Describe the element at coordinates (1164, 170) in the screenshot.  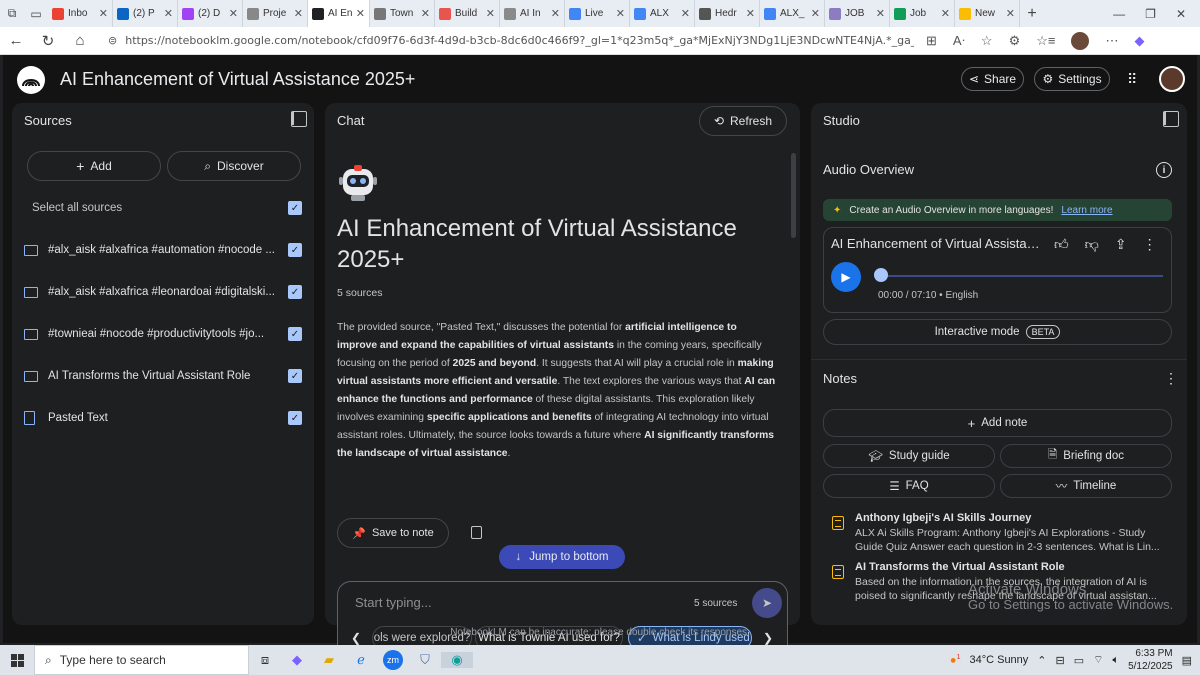
I see `info-icon: i` at that location.